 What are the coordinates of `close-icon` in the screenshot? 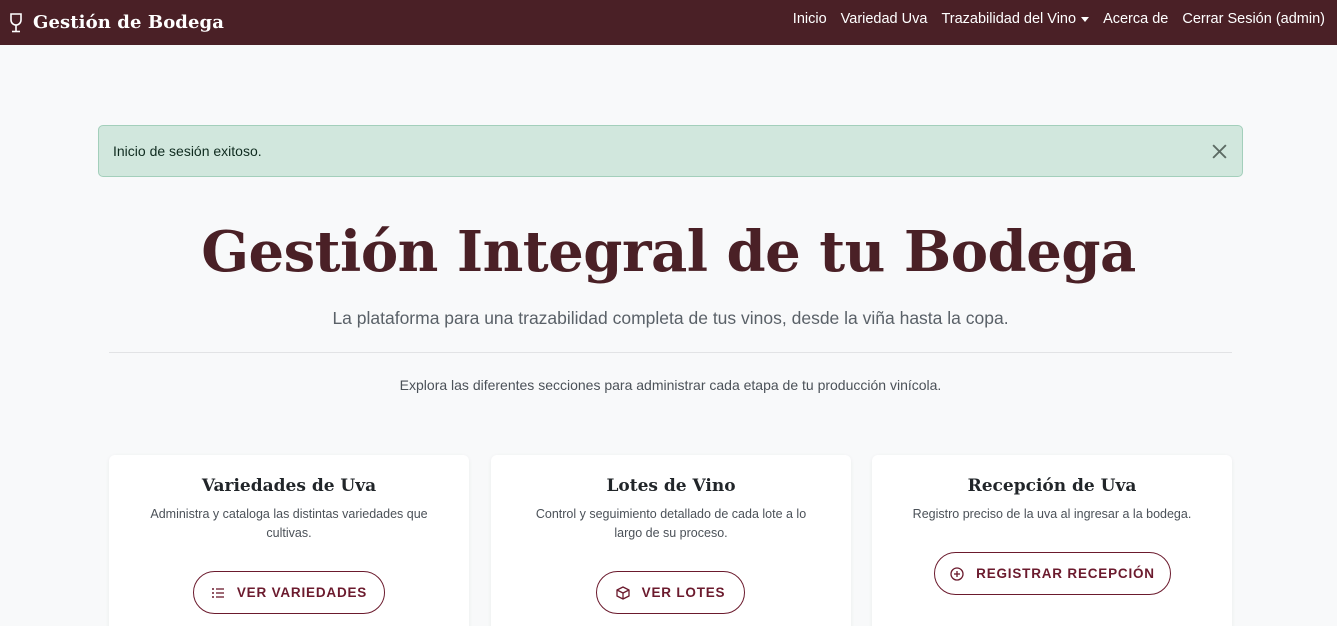 It's located at (1219, 151).